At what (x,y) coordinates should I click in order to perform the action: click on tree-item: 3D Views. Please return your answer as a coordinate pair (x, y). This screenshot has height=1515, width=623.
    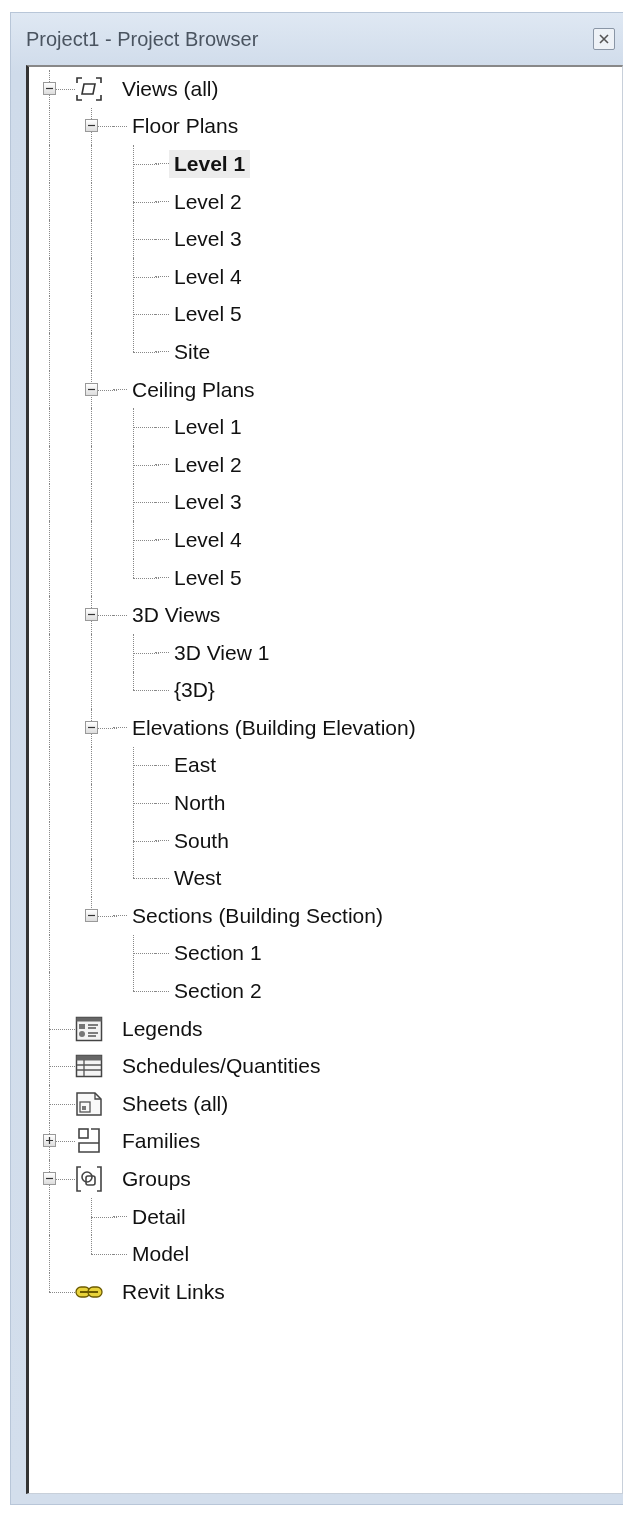
    Looking at the image, I should click on (176, 615).